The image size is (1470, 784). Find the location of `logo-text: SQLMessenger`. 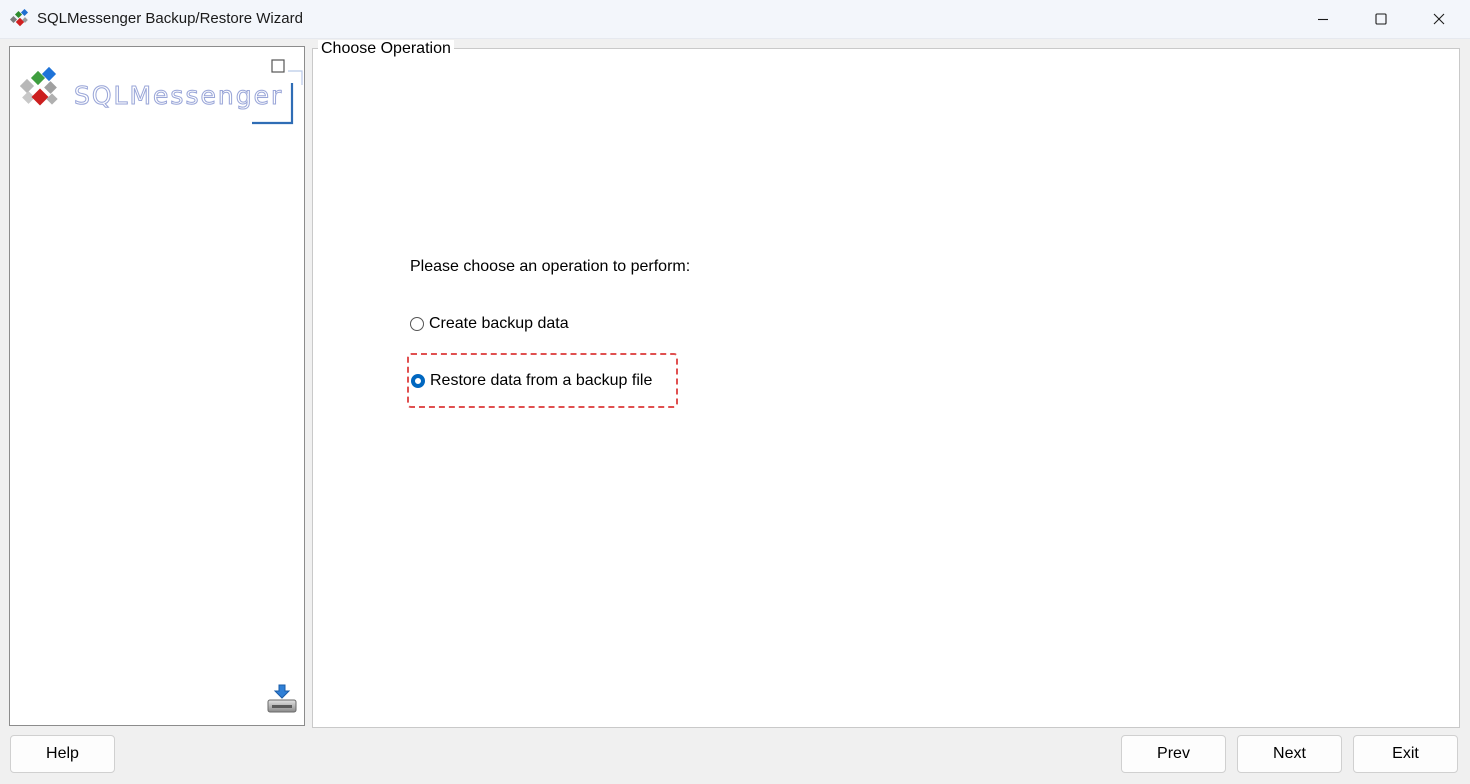

logo-text: SQLMessenger is located at coordinates (178, 96).